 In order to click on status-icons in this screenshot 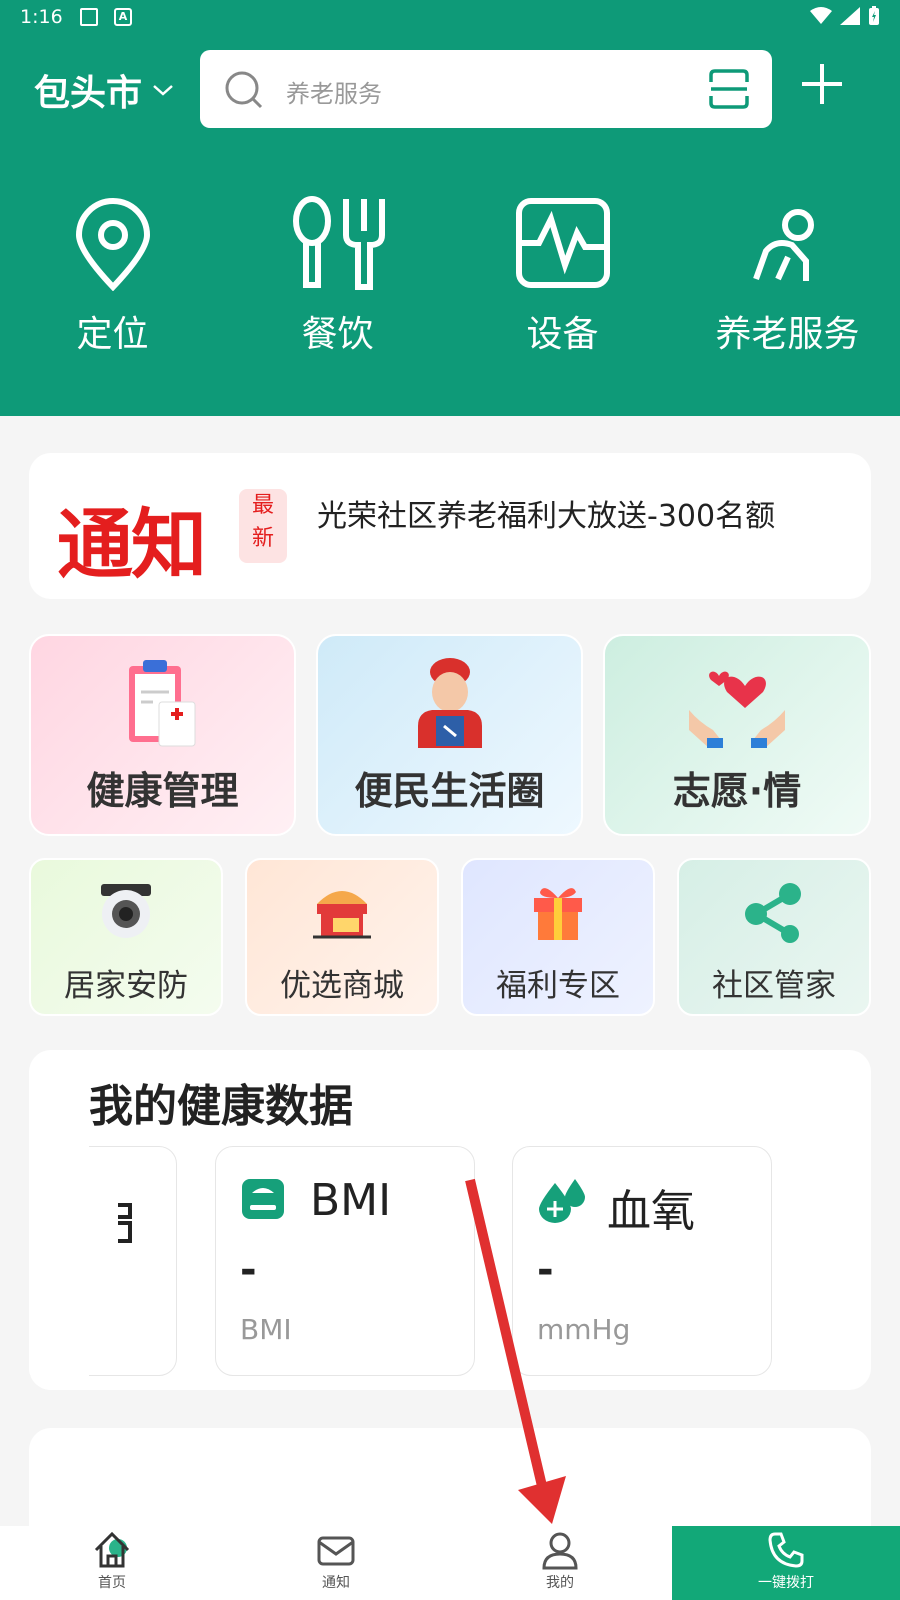, I will do `click(845, 16)`.